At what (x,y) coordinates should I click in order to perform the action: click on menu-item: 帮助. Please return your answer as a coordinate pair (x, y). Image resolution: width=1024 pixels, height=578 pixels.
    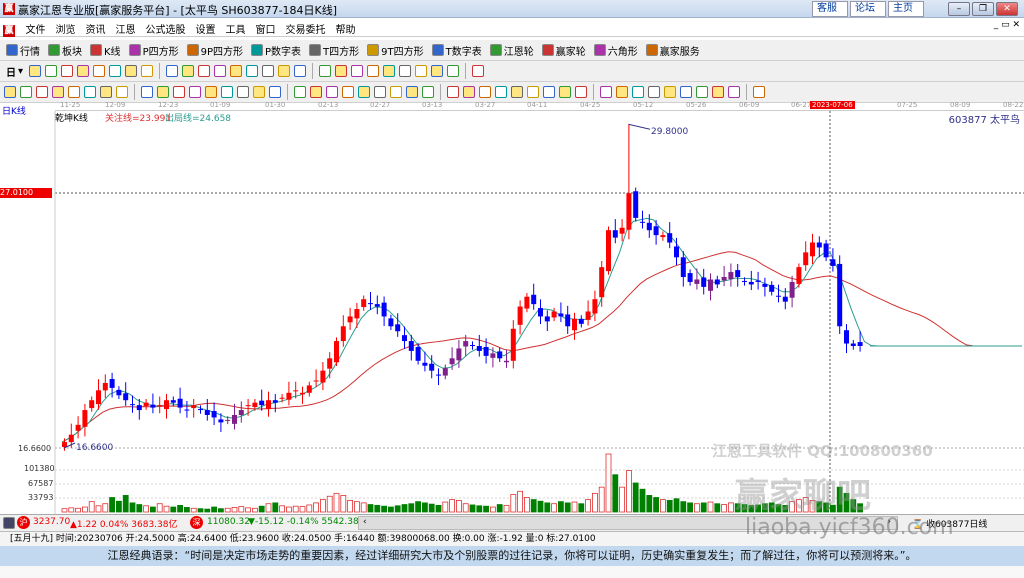
    Looking at the image, I should click on (346, 28).